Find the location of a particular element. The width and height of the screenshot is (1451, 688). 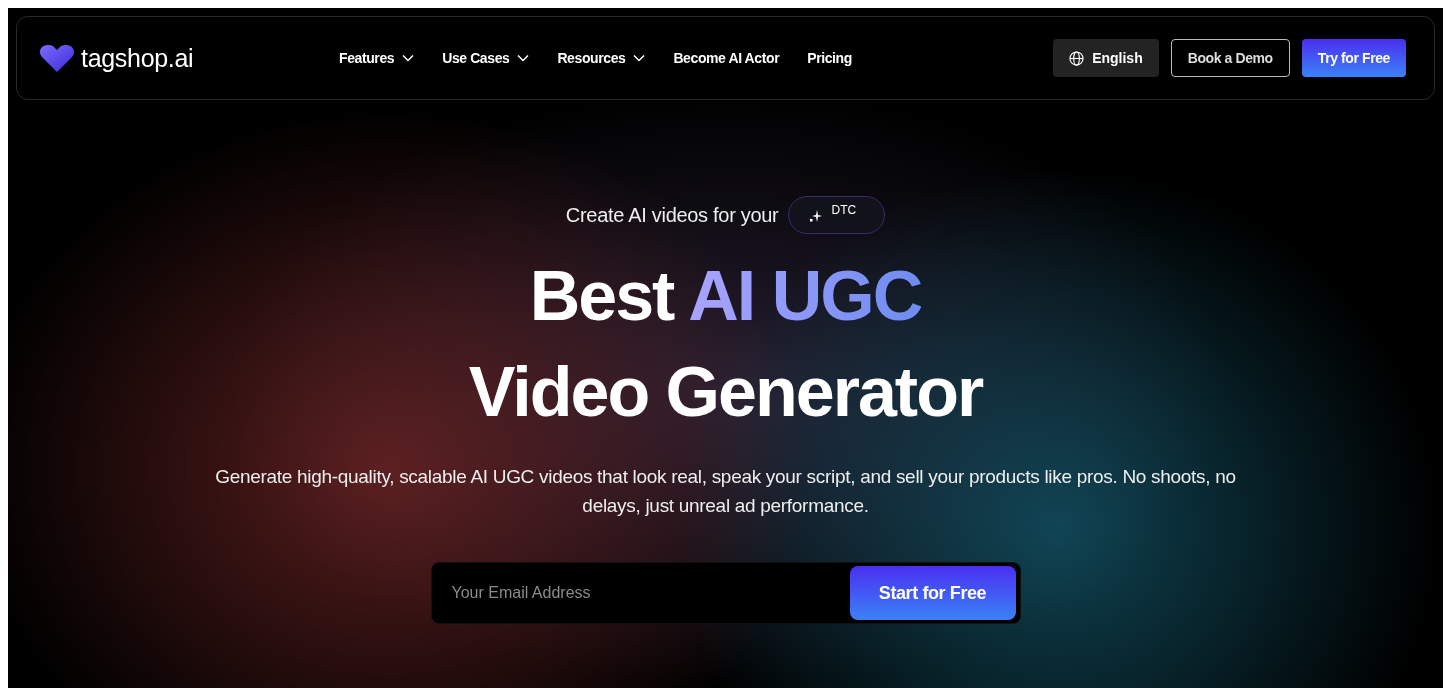

nav-link: Use Cases is located at coordinates (486, 58).